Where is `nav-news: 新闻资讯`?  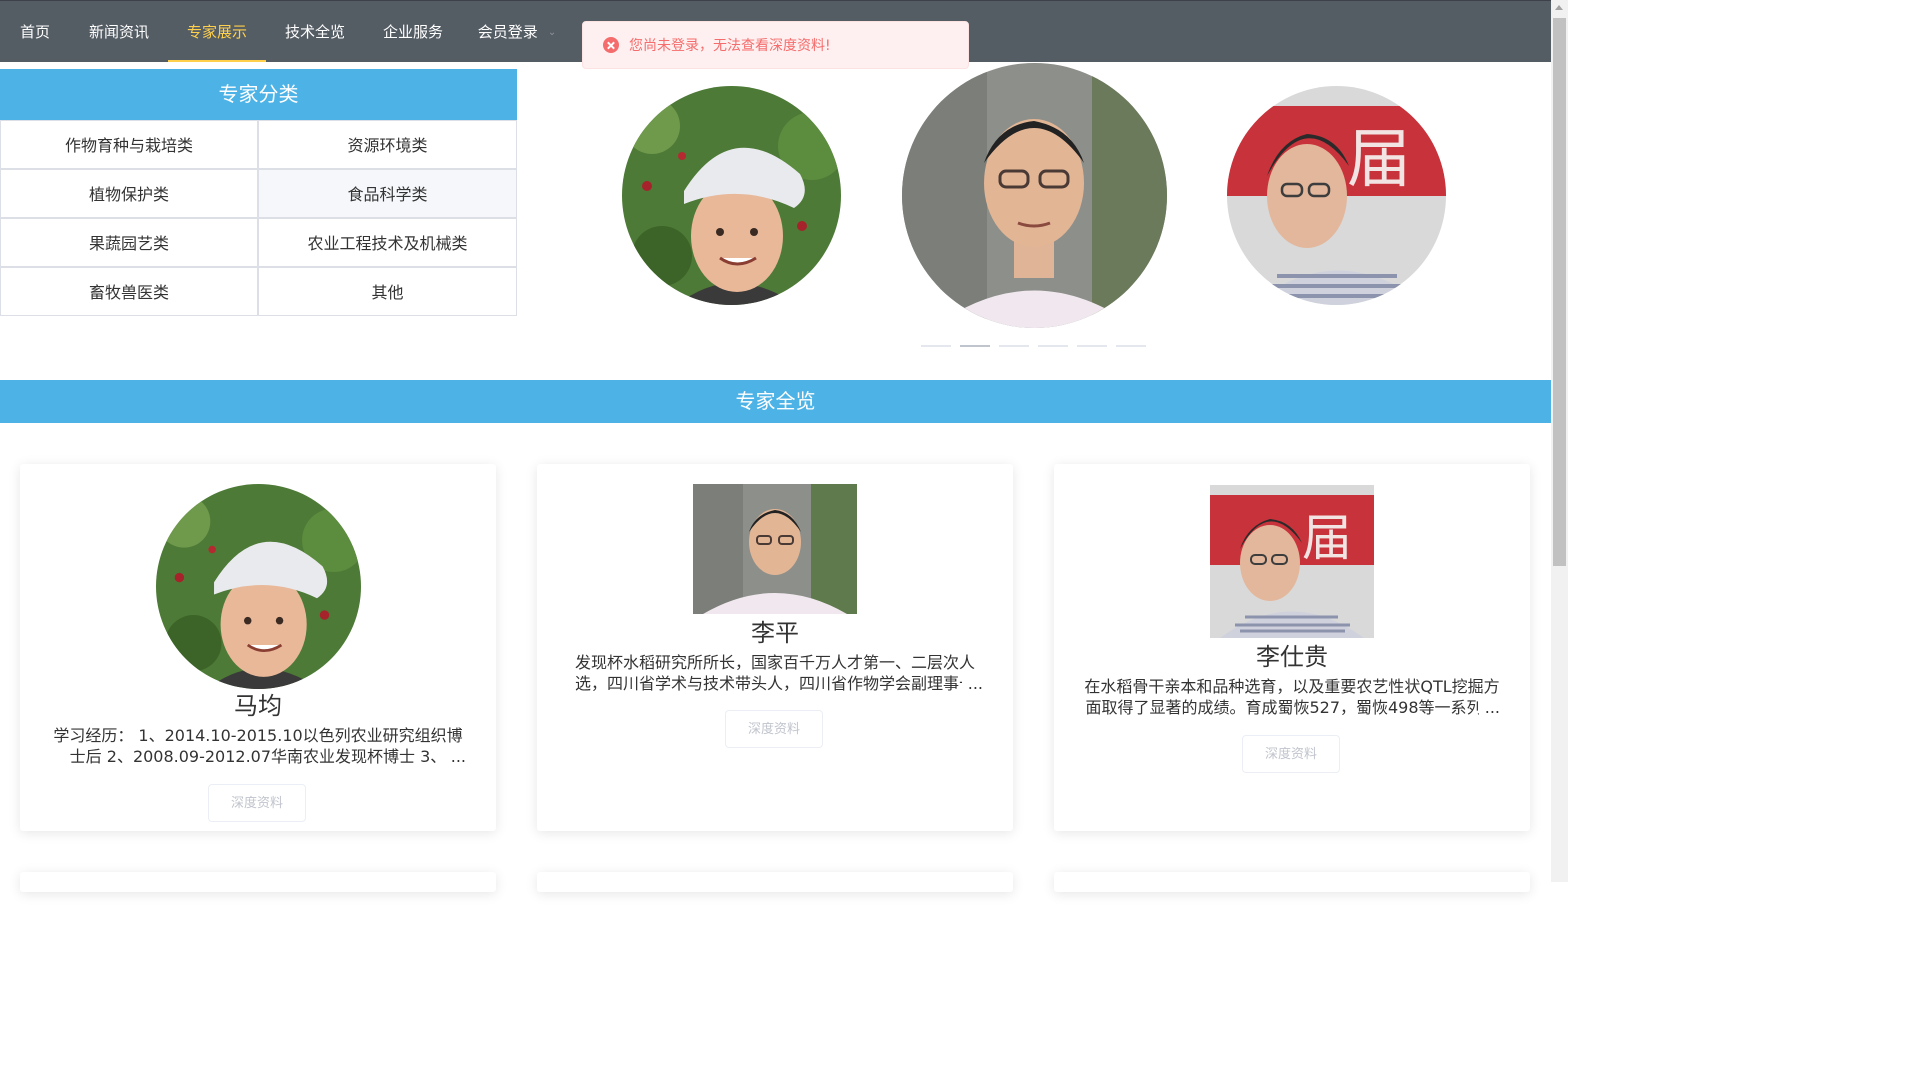 nav-news: 新闻资讯 is located at coordinates (119, 31).